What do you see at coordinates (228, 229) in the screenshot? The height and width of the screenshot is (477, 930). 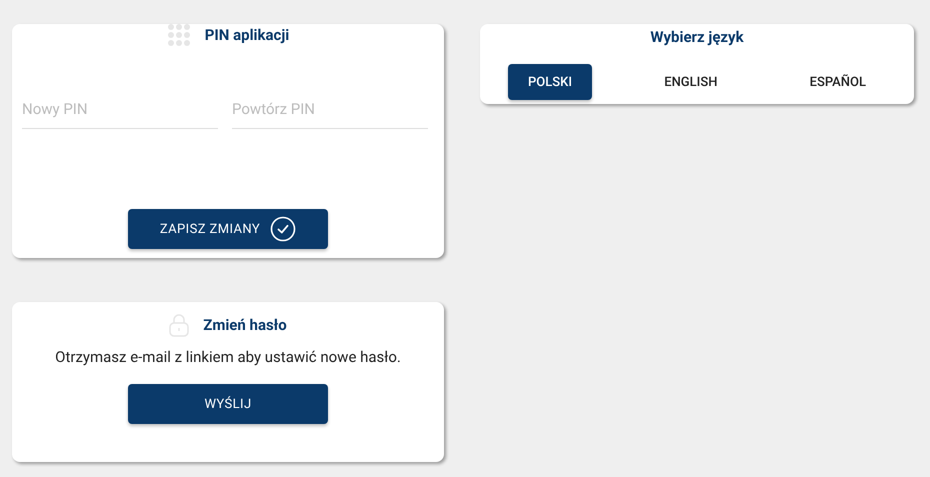 I see `save-button: ZAPISZ ZMIANY` at bounding box center [228, 229].